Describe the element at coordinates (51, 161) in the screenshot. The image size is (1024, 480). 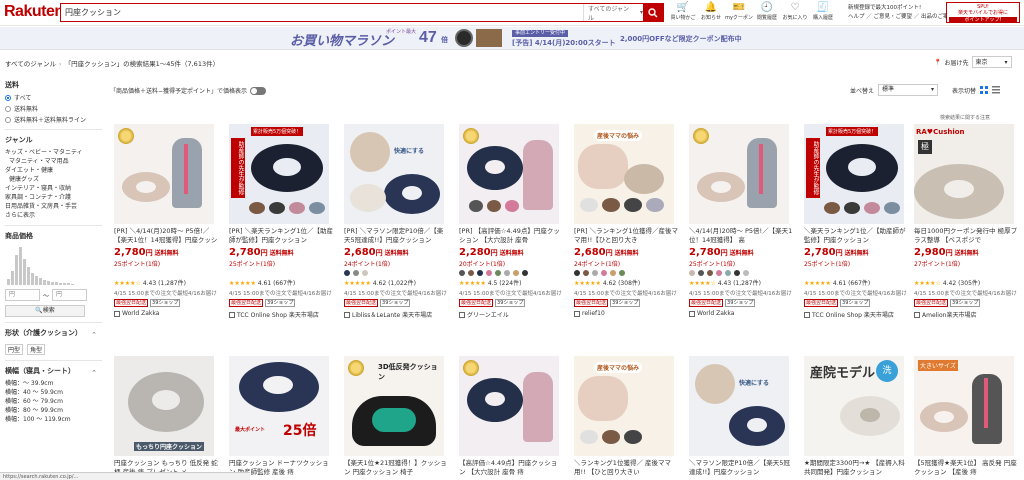
I see `genre-item: マタニティ・ママ用品` at that location.